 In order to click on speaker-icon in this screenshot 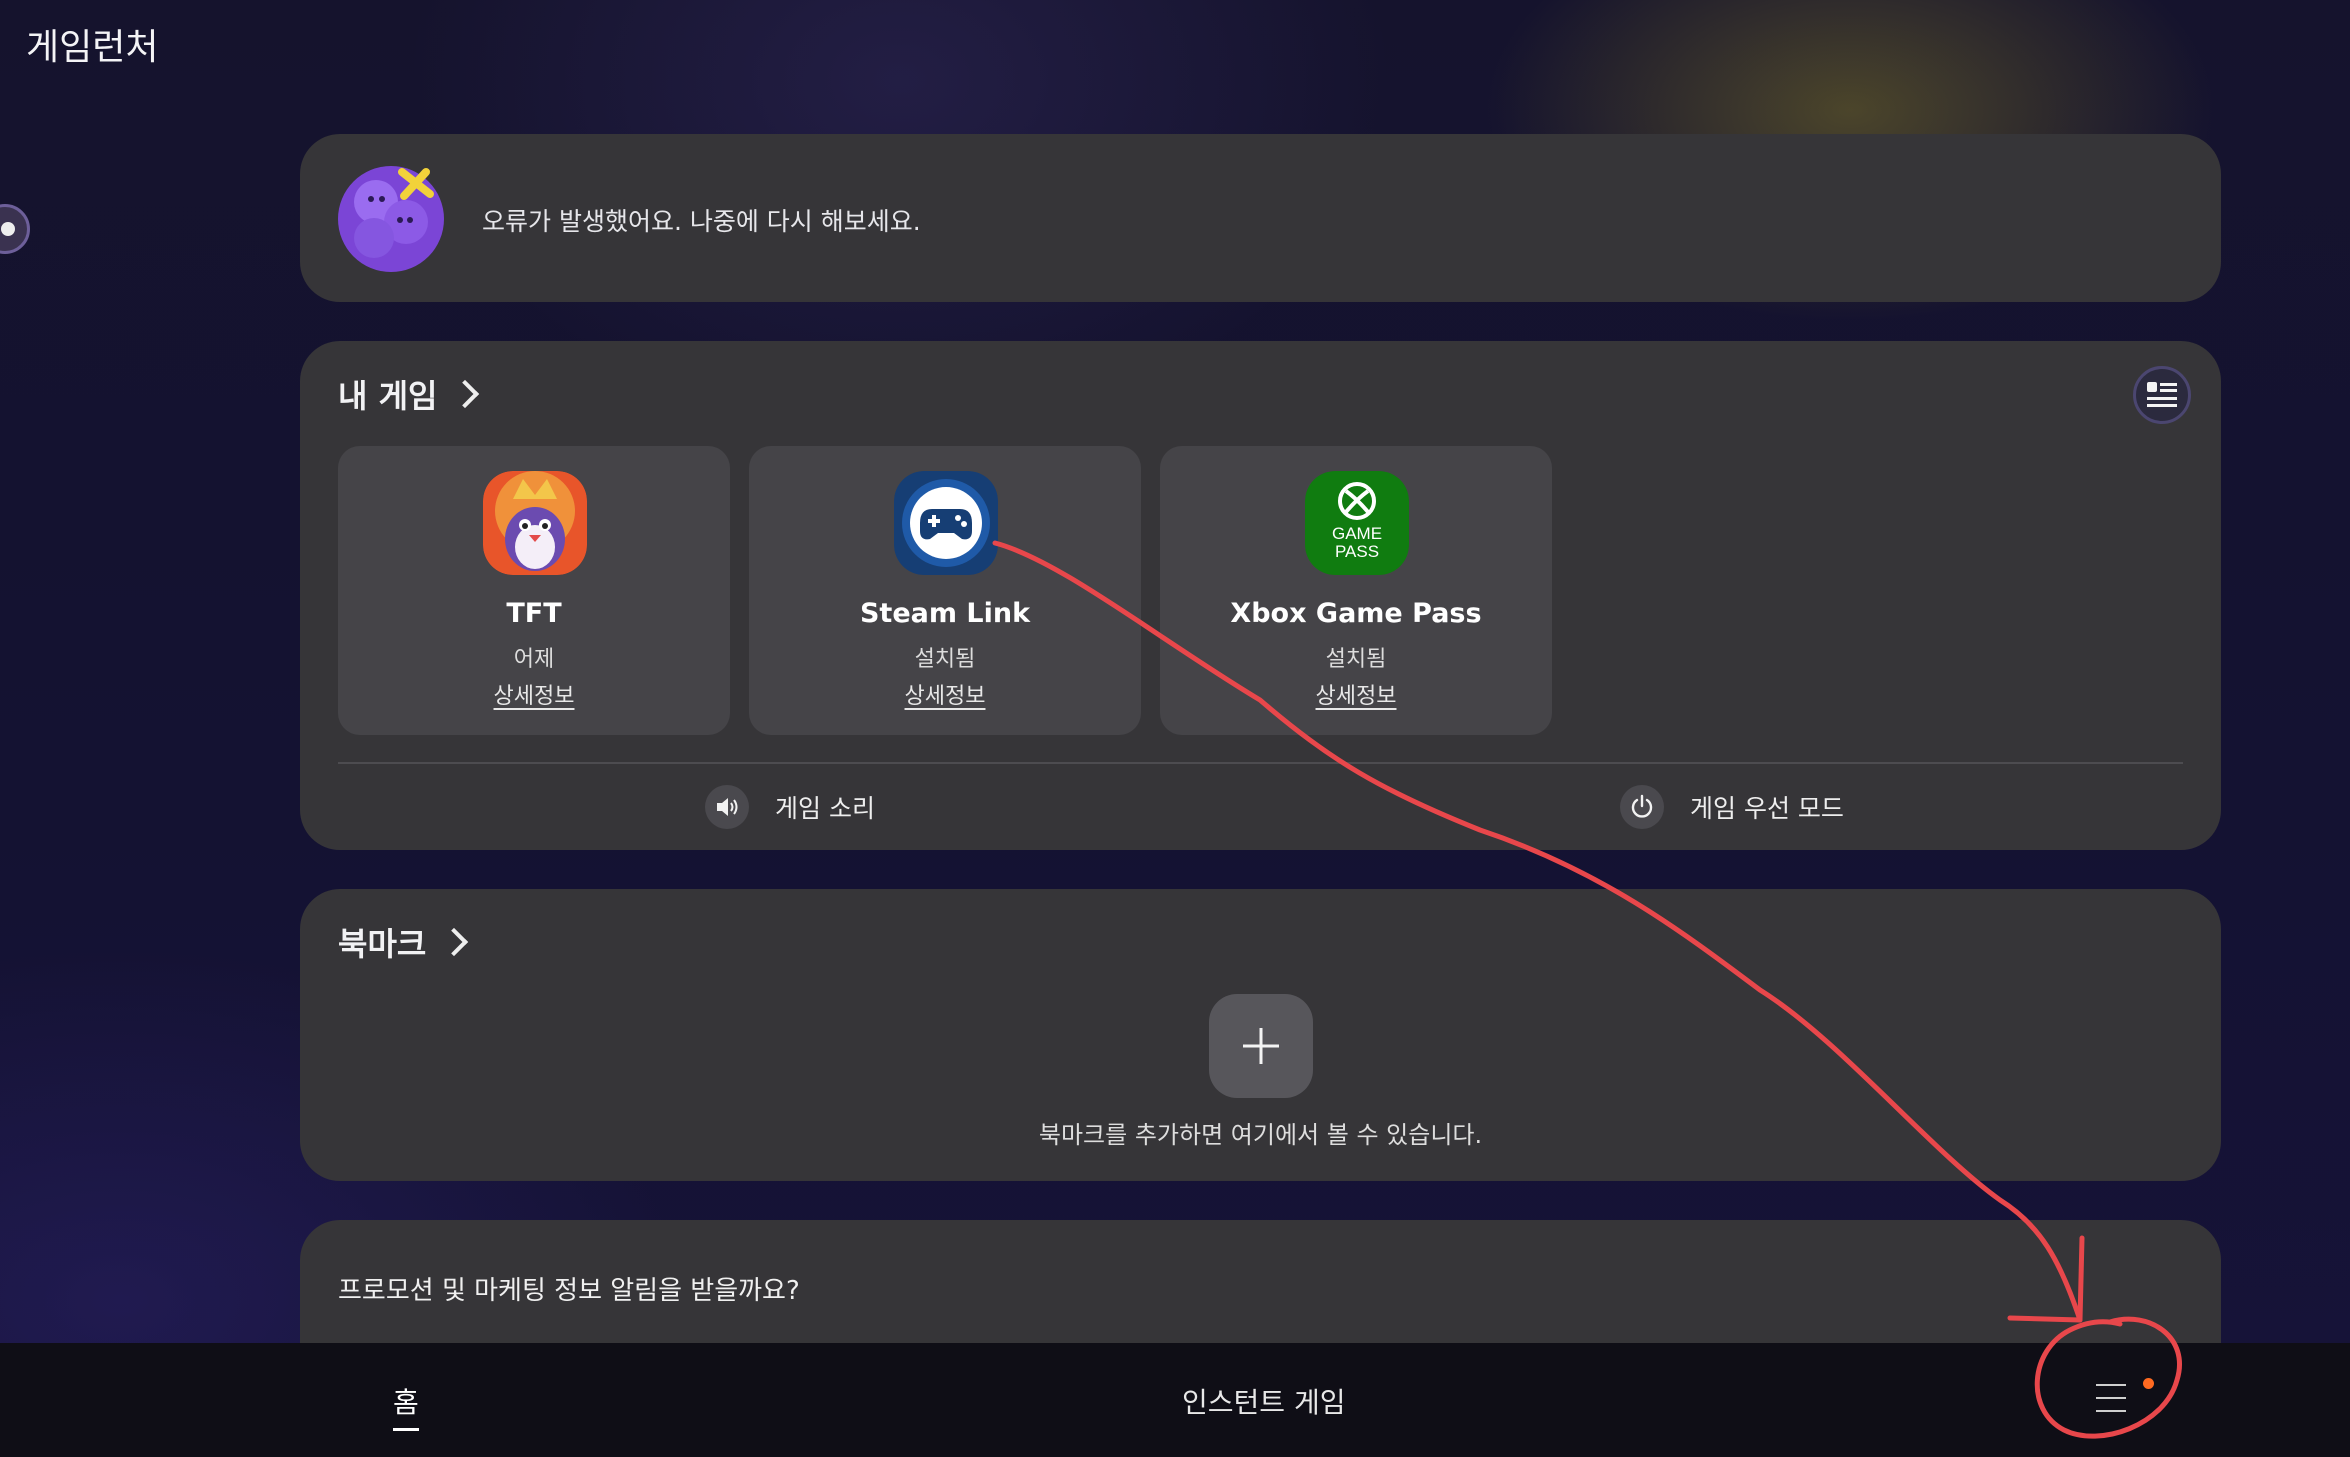, I will do `click(727, 807)`.